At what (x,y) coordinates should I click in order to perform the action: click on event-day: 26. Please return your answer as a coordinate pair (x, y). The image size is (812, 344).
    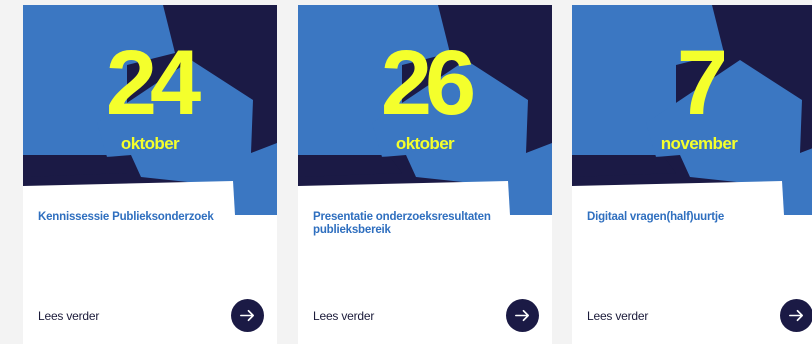
    Looking at the image, I should click on (428, 83).